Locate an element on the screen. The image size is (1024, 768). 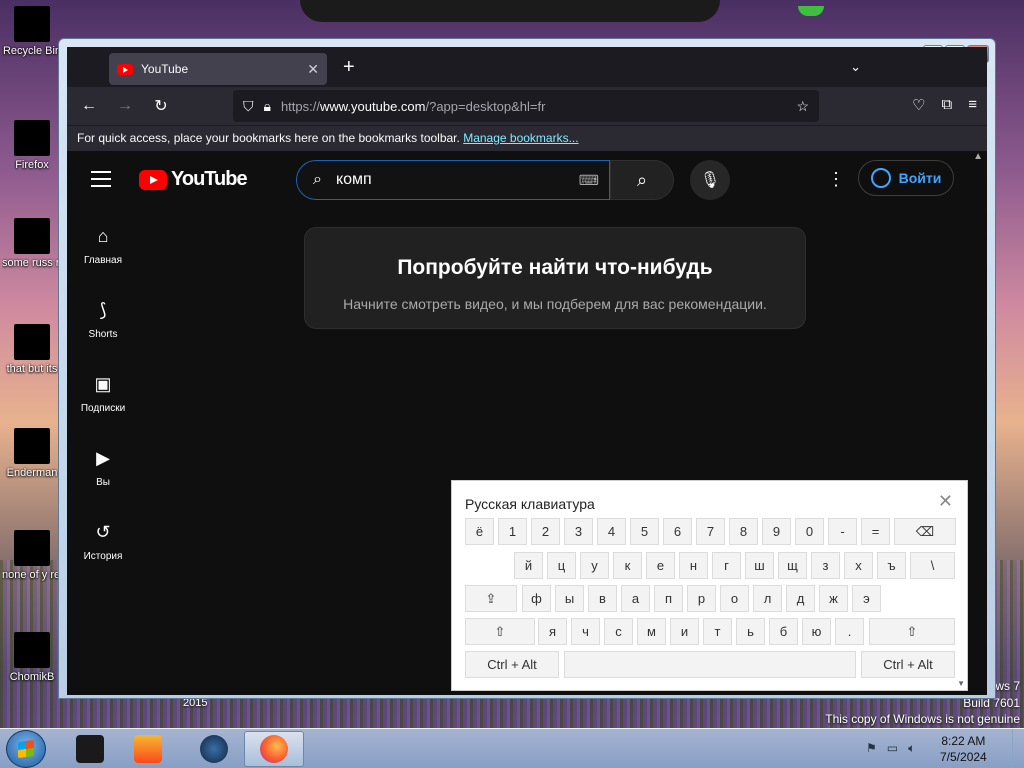
menu-hamburger-icon: ≡ is located at coordinates (972, 105).